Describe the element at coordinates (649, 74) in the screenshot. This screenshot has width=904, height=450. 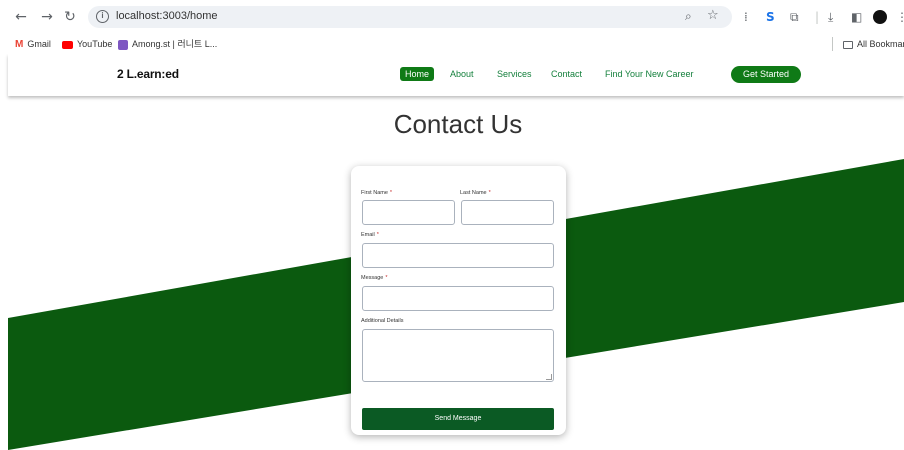
I see `nav-find-career: Find Your New Career` at that location.